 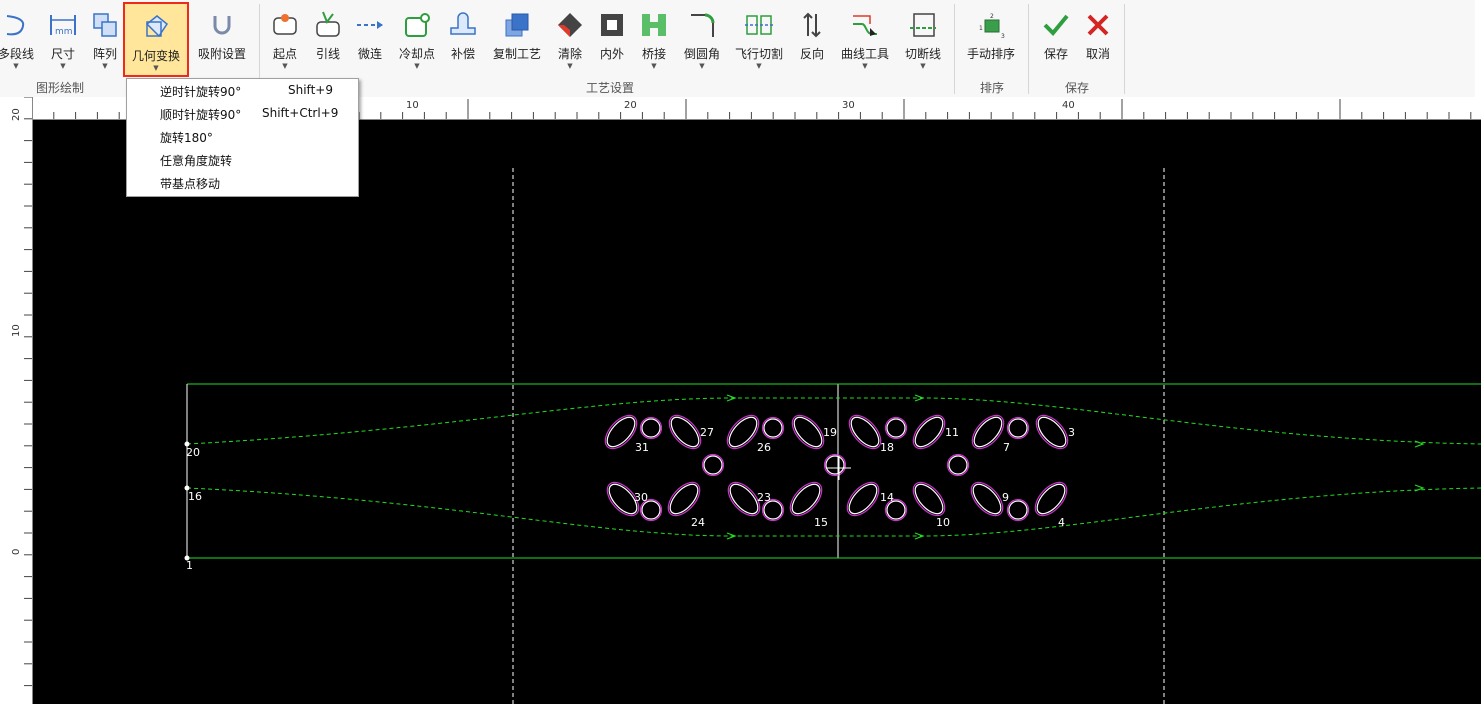 I want to click on transform-icon, so click(x=156, y=27).